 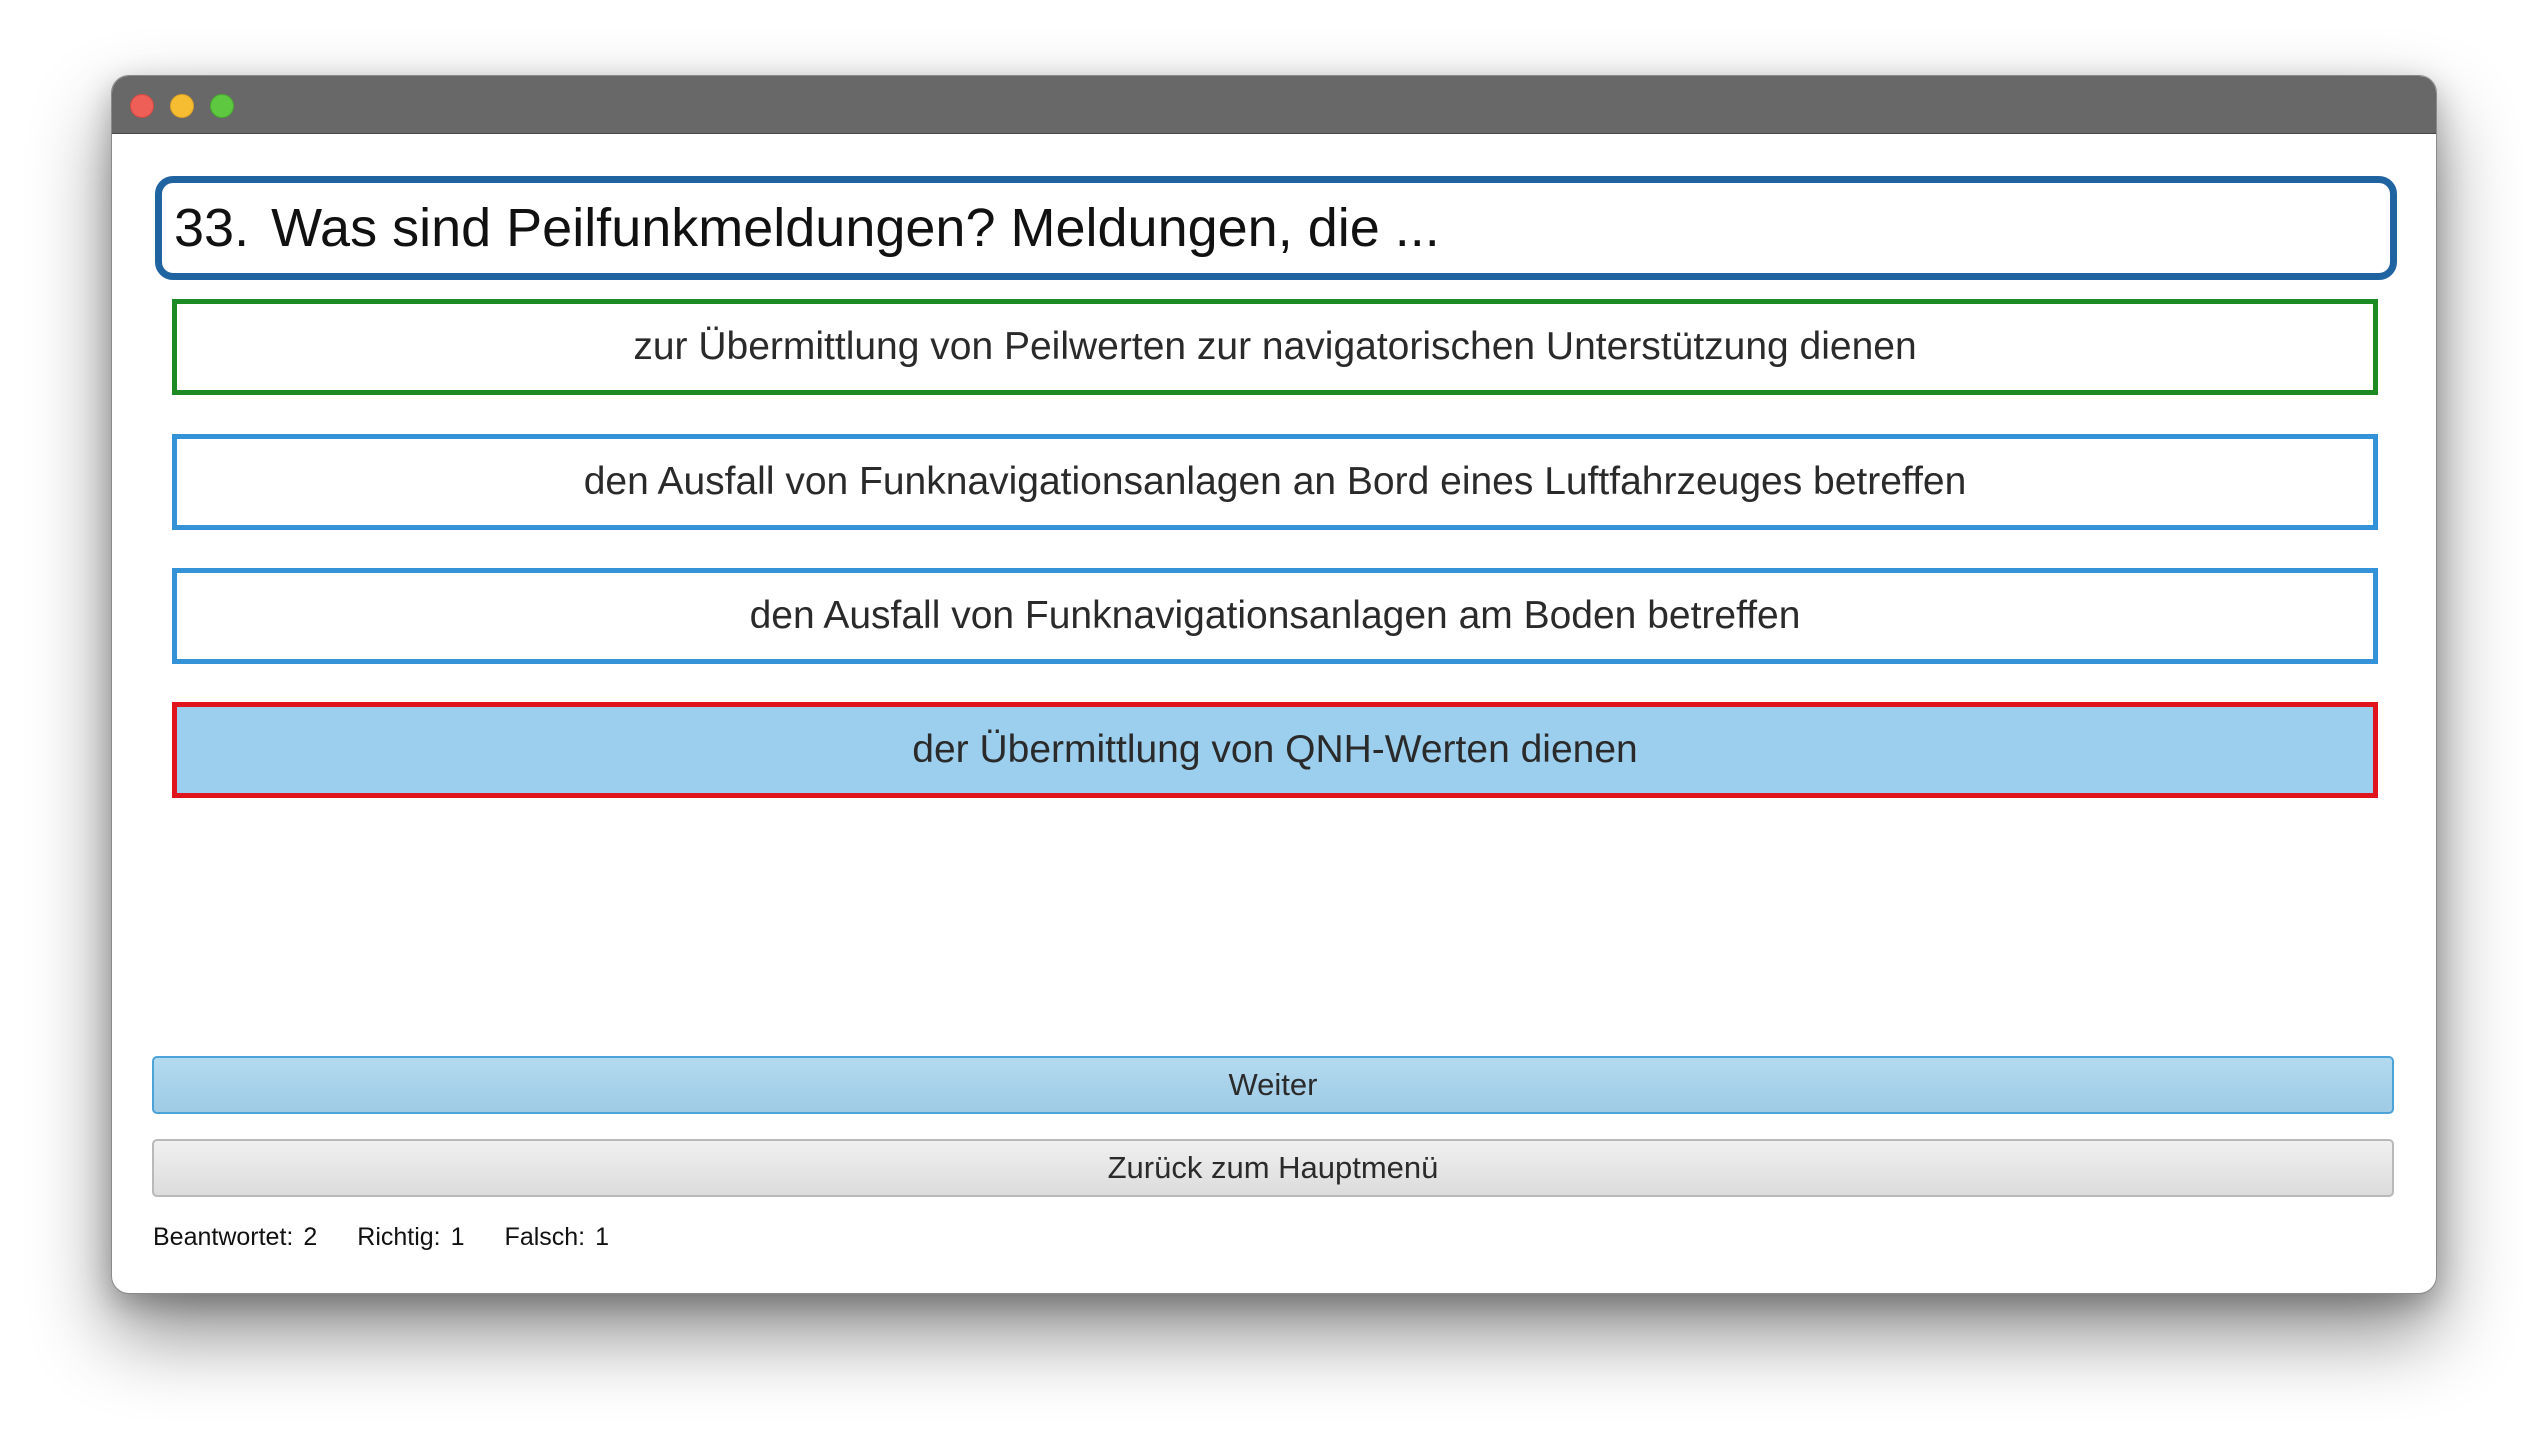 I want to click on answer-option-label: der Übermittlung von QNH-Werten dienen, so click(x=1275, y=749).